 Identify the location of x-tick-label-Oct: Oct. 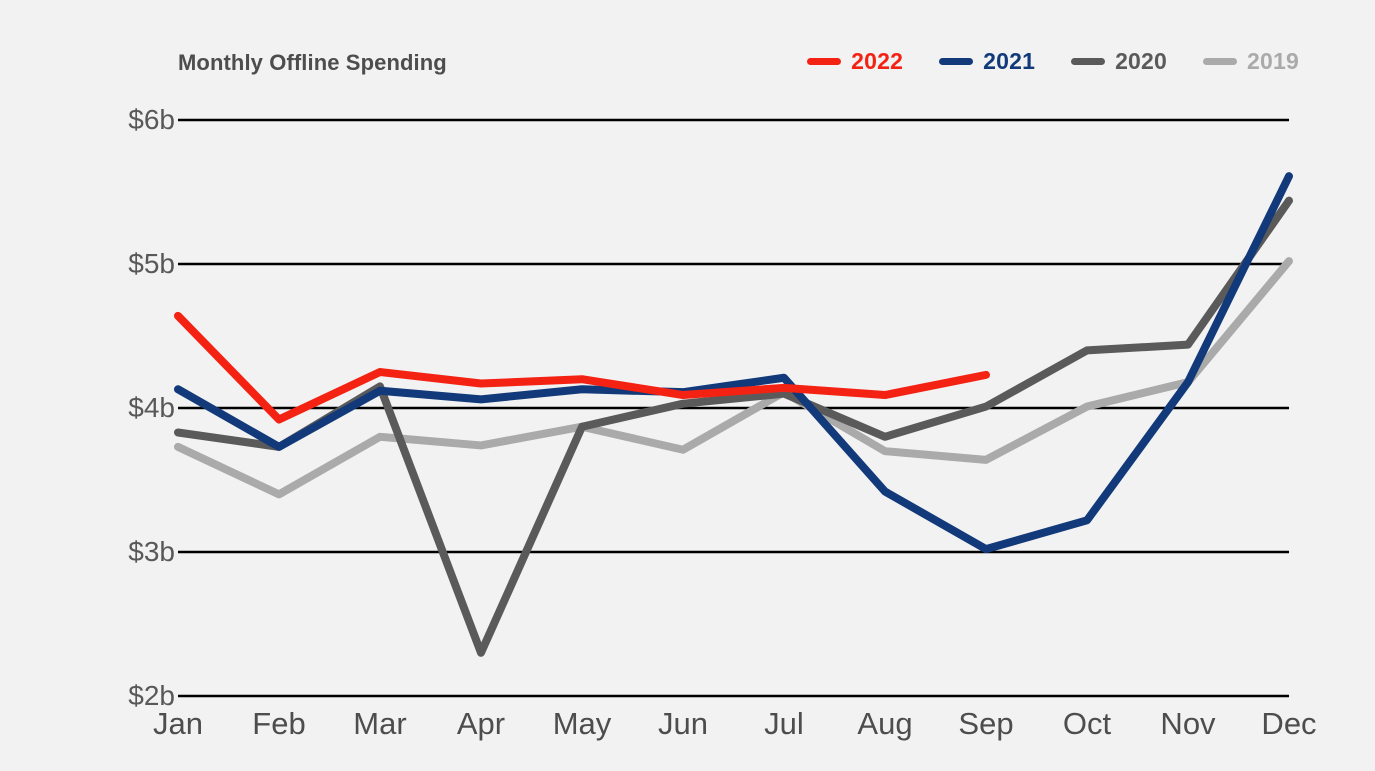
(1087, 723).